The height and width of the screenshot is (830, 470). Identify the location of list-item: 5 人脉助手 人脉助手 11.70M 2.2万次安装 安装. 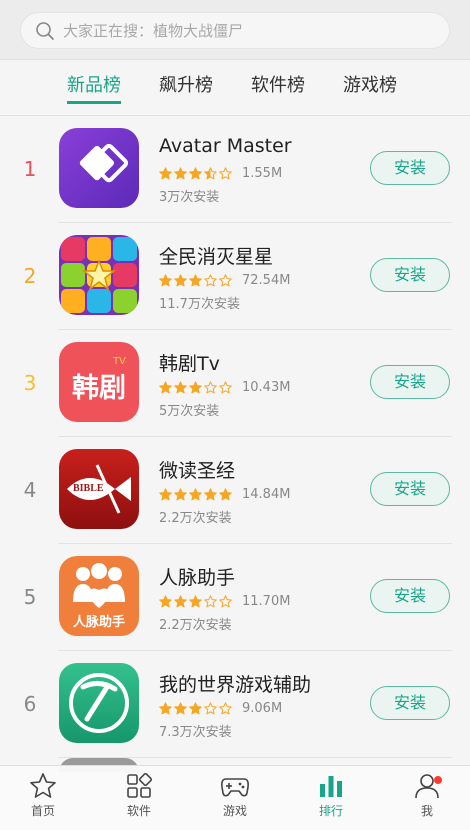
(235, 597).